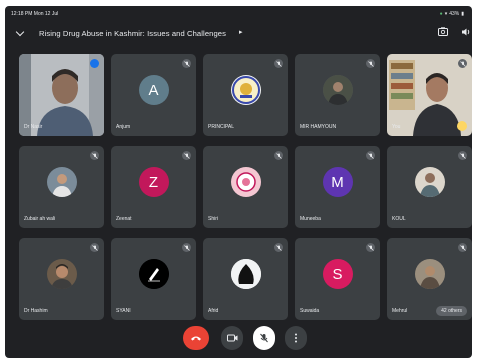 This screenshot has width=477, height=363. What do you see at coordinates (310, 311) in the screenshot?
I see `participant-name: Suwaida` at bounding box center [310, 311].